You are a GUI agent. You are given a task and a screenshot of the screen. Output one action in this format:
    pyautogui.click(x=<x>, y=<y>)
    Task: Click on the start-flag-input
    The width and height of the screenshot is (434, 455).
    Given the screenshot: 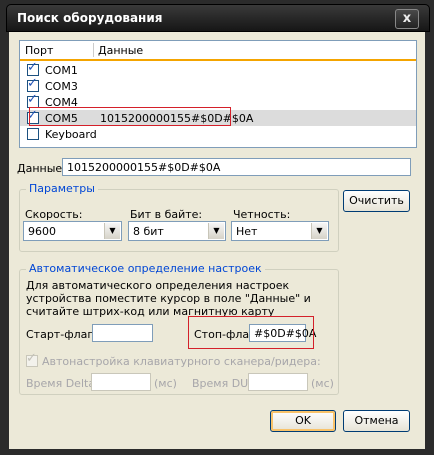 What is the action you would take?
    pyautogui.click(x=122, y=333)
    